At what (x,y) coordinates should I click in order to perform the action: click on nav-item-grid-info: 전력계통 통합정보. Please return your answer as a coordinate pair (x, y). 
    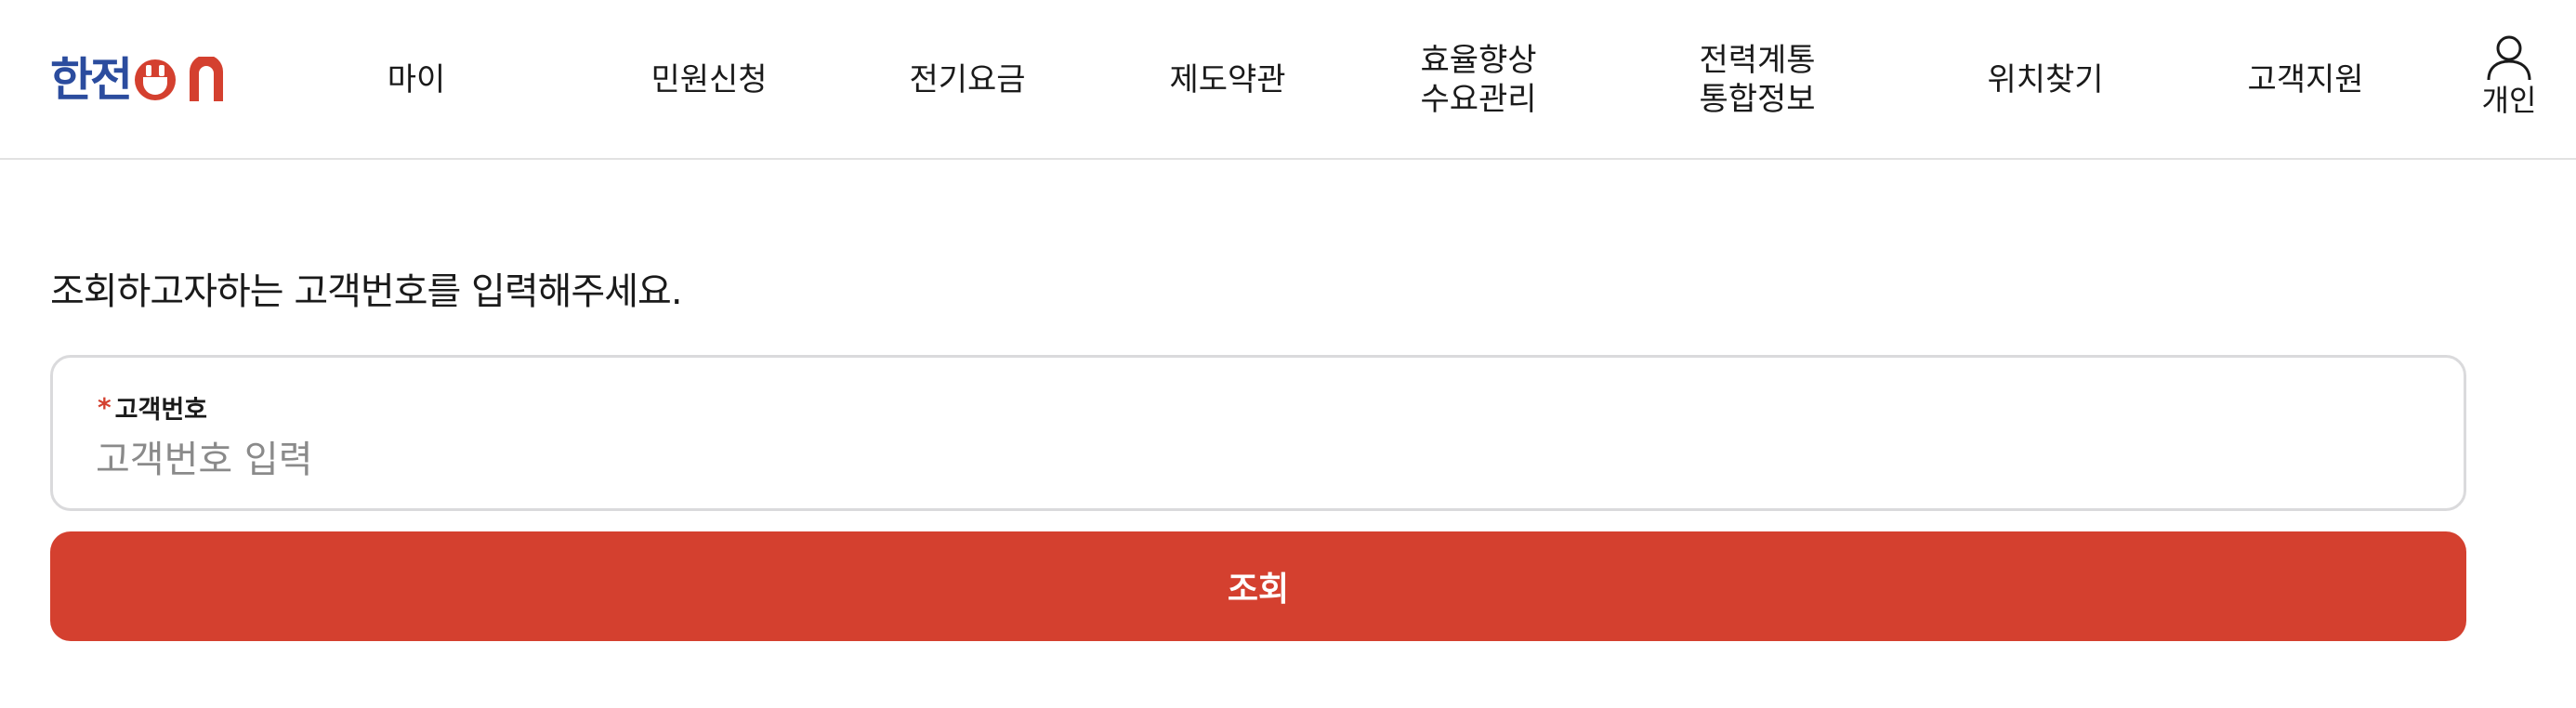
    Looking at the image, I should click on (1757, 80).